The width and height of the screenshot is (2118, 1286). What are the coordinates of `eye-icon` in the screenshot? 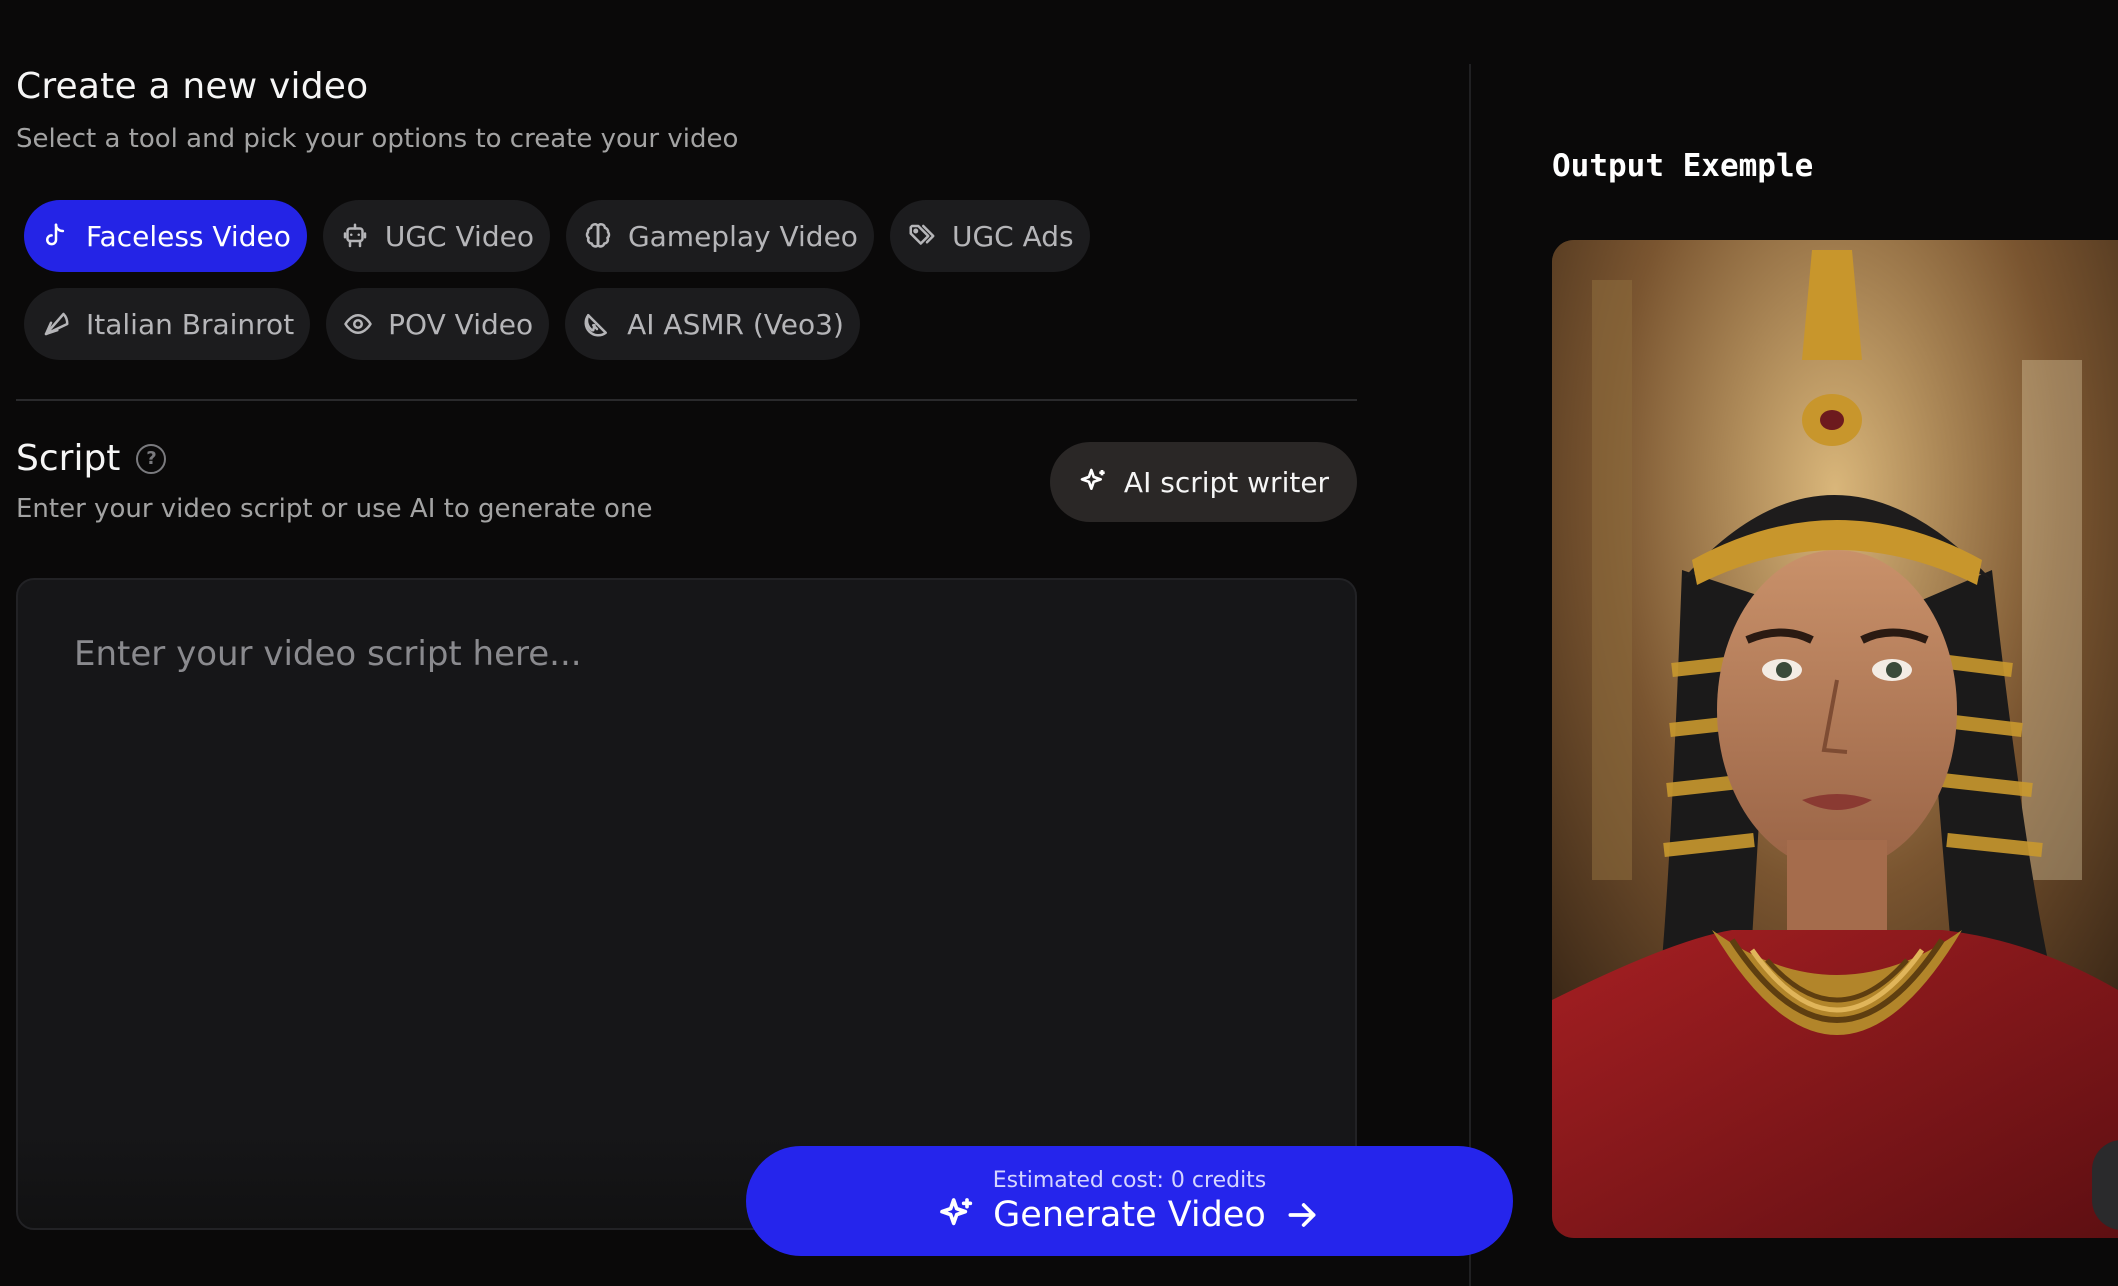 It's located at (358, 324).